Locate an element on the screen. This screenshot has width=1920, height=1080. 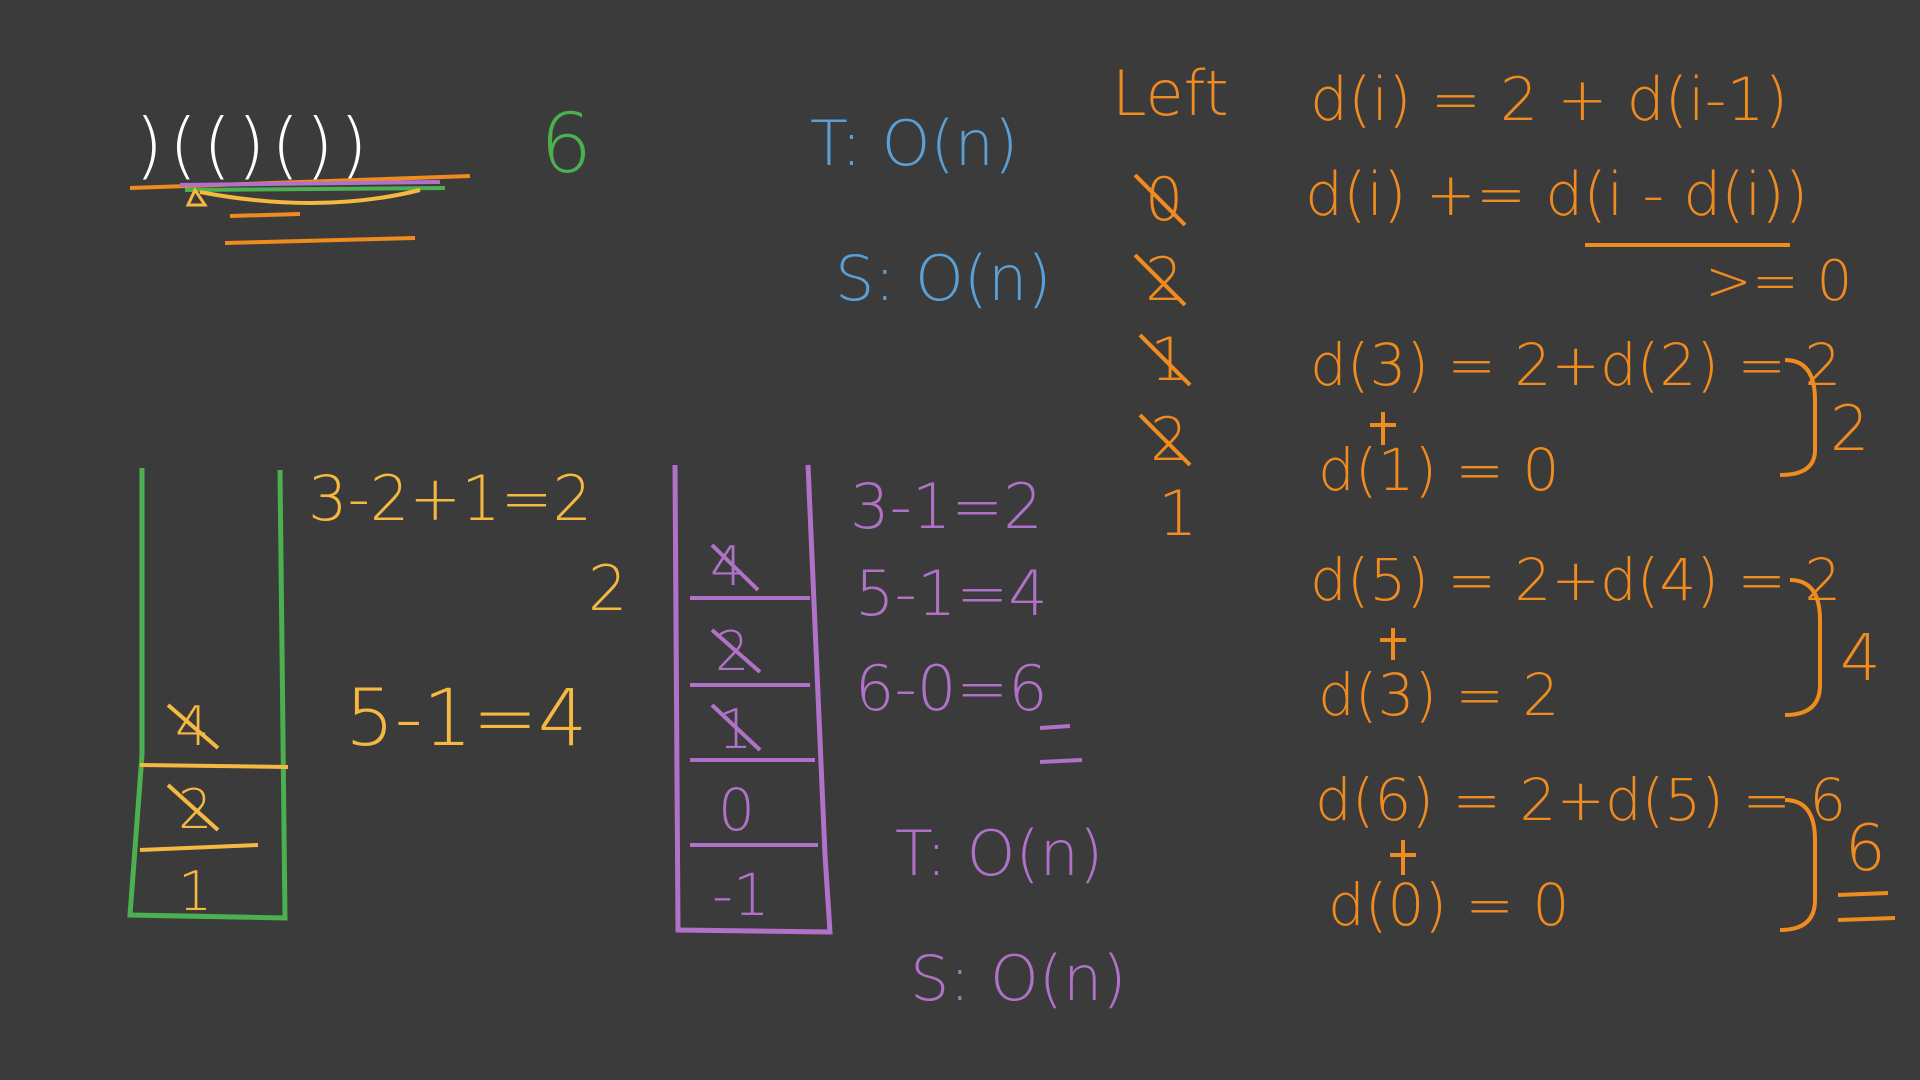
purple-stack-cell-3: 0 is located at coordinates (736, 810).